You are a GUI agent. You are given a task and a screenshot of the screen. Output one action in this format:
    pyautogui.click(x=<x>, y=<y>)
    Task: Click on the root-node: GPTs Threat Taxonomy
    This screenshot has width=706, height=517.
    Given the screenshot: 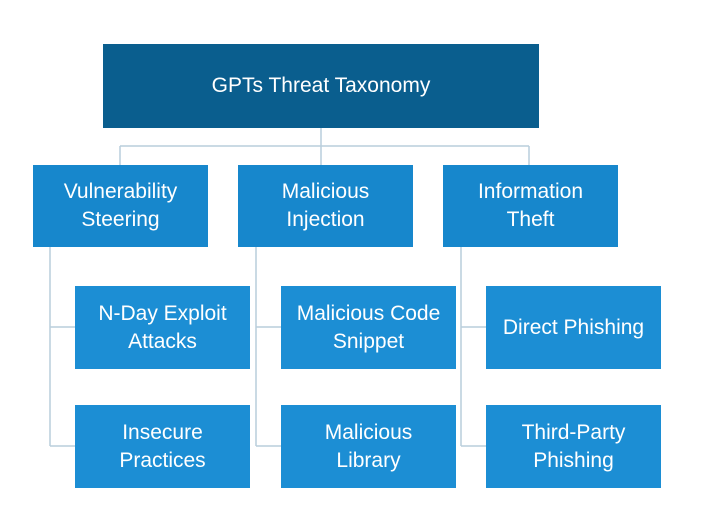 What is the action you would take?
    pyautogui.click(x=321, y=86)
    